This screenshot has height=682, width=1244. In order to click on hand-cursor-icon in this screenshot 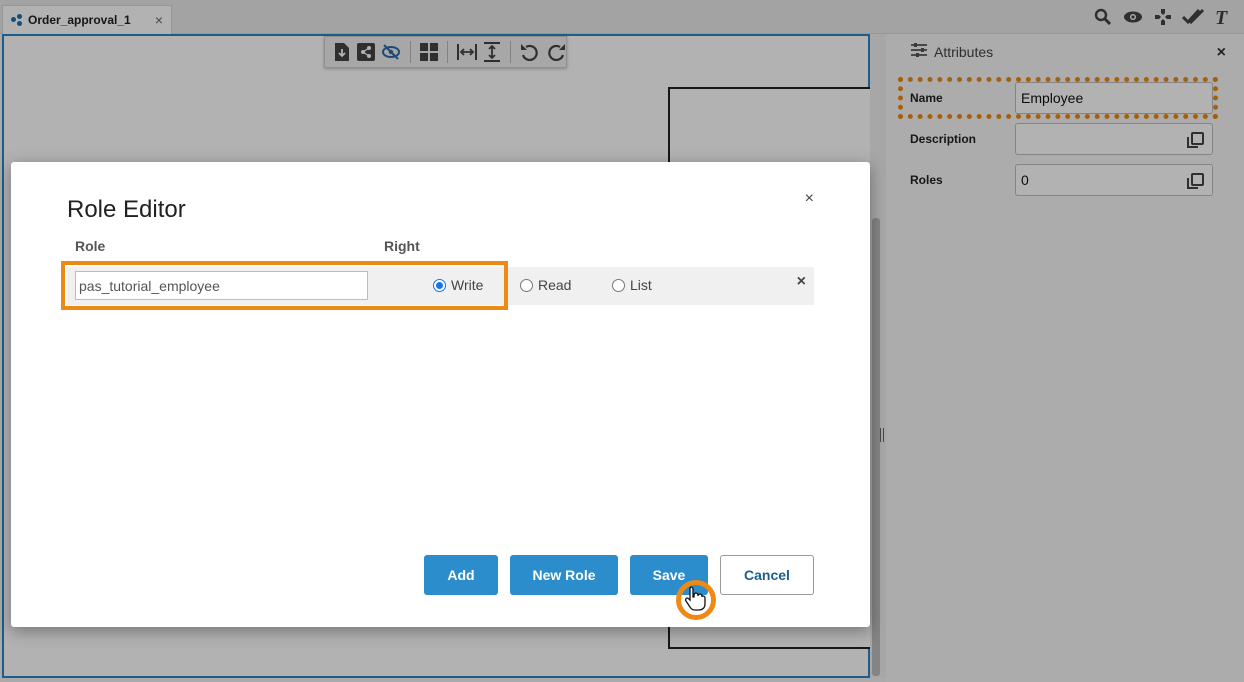, I will do `click(695, 598)`.